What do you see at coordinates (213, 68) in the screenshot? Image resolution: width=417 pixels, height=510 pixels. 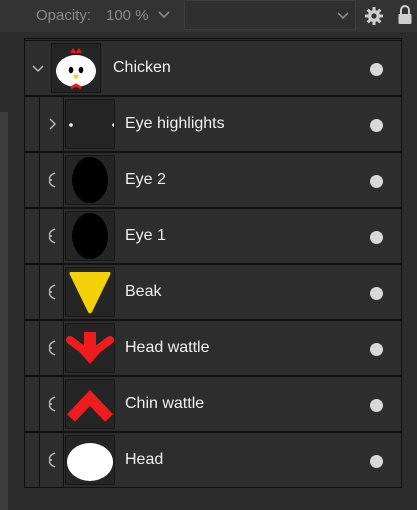 I see `layer-row-chicken: Chicken` at bounding box center [213, 68].